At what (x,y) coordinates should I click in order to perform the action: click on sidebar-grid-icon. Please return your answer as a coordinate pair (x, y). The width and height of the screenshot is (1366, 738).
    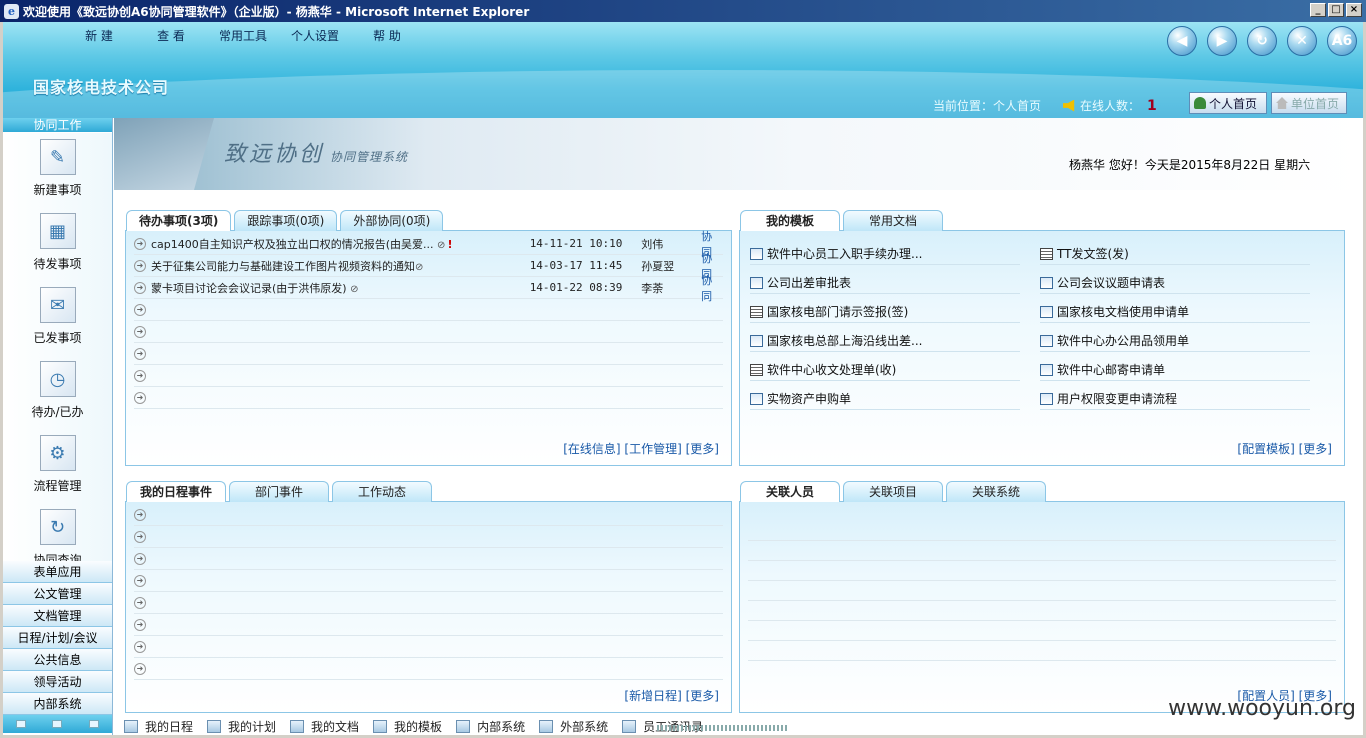
    Looking at the image, I should click on (93, 724).